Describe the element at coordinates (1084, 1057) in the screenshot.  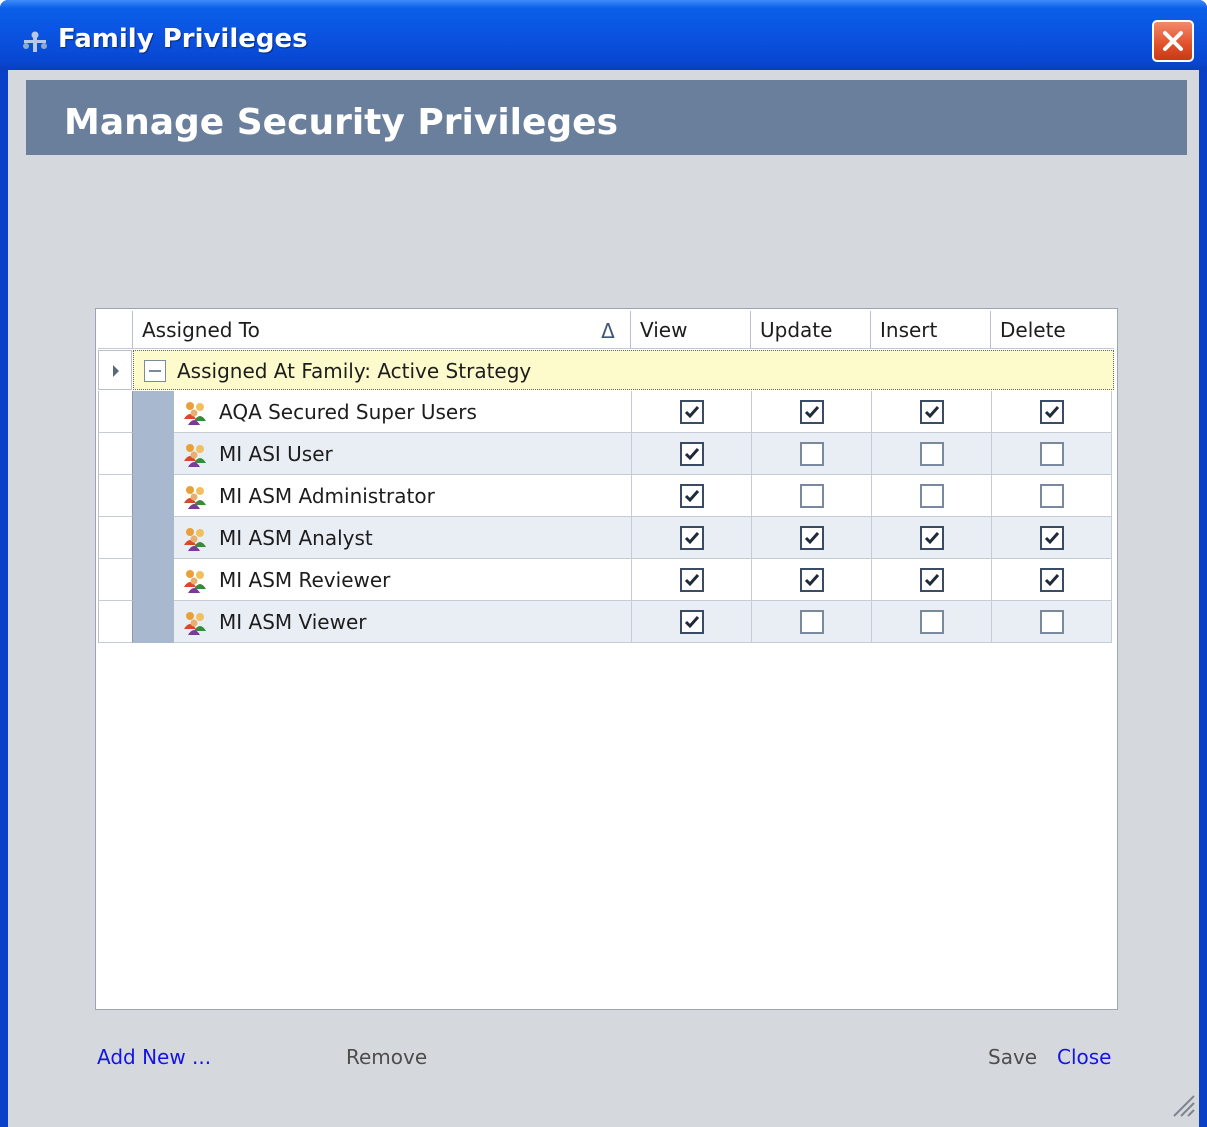
I see `close-link: Close` at that location.